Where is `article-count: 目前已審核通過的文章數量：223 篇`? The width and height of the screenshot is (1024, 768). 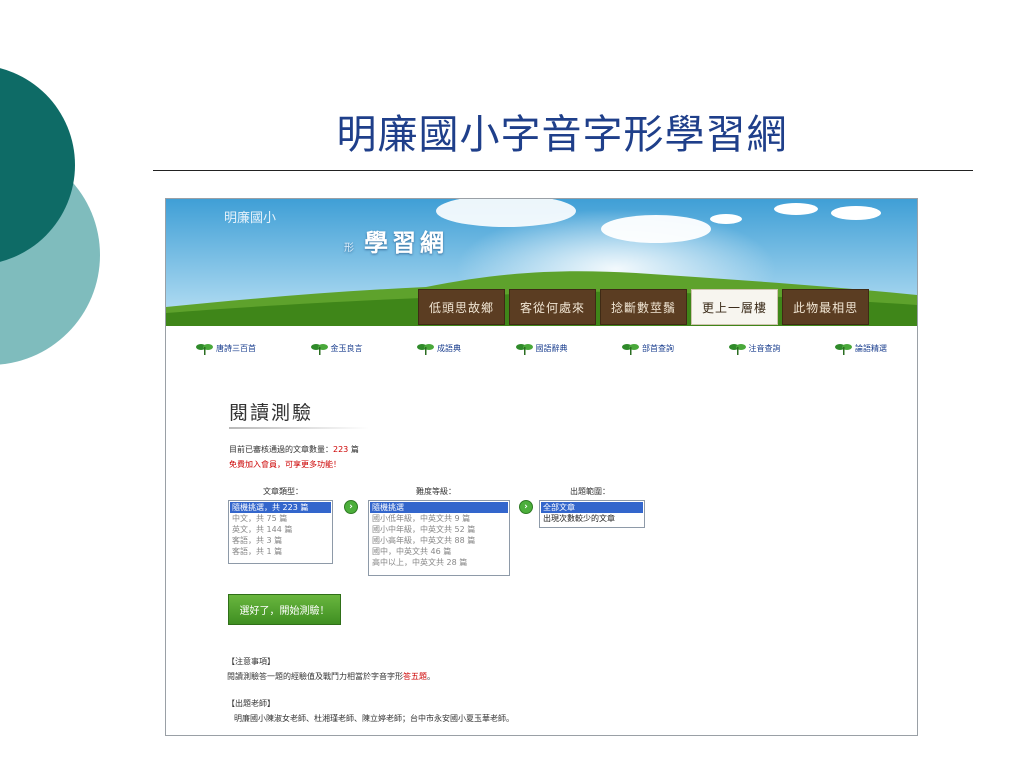
article-count: 目前已審核通過的文章數量：223 篇 is located at coordinates (294, 449).